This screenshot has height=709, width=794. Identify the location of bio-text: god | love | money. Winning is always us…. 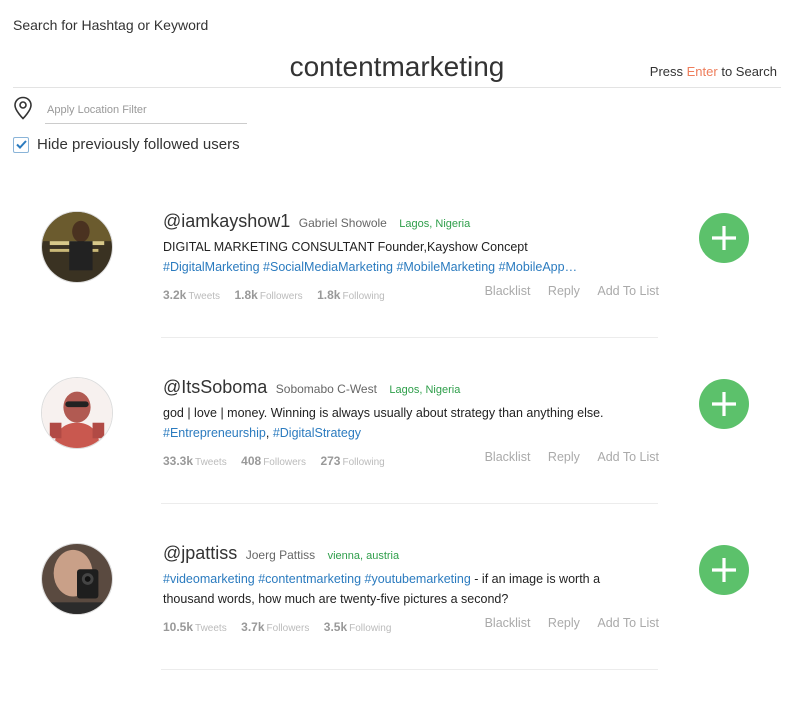
(383, 413).